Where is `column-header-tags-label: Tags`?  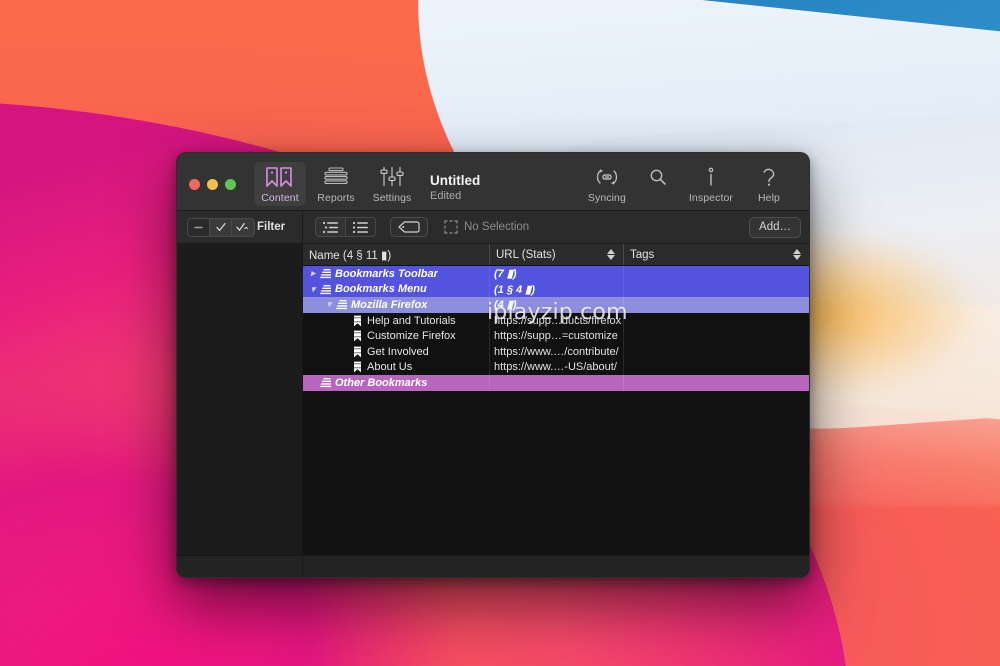 column-header-tags-label: Tags is located at coordinates (642, 254).